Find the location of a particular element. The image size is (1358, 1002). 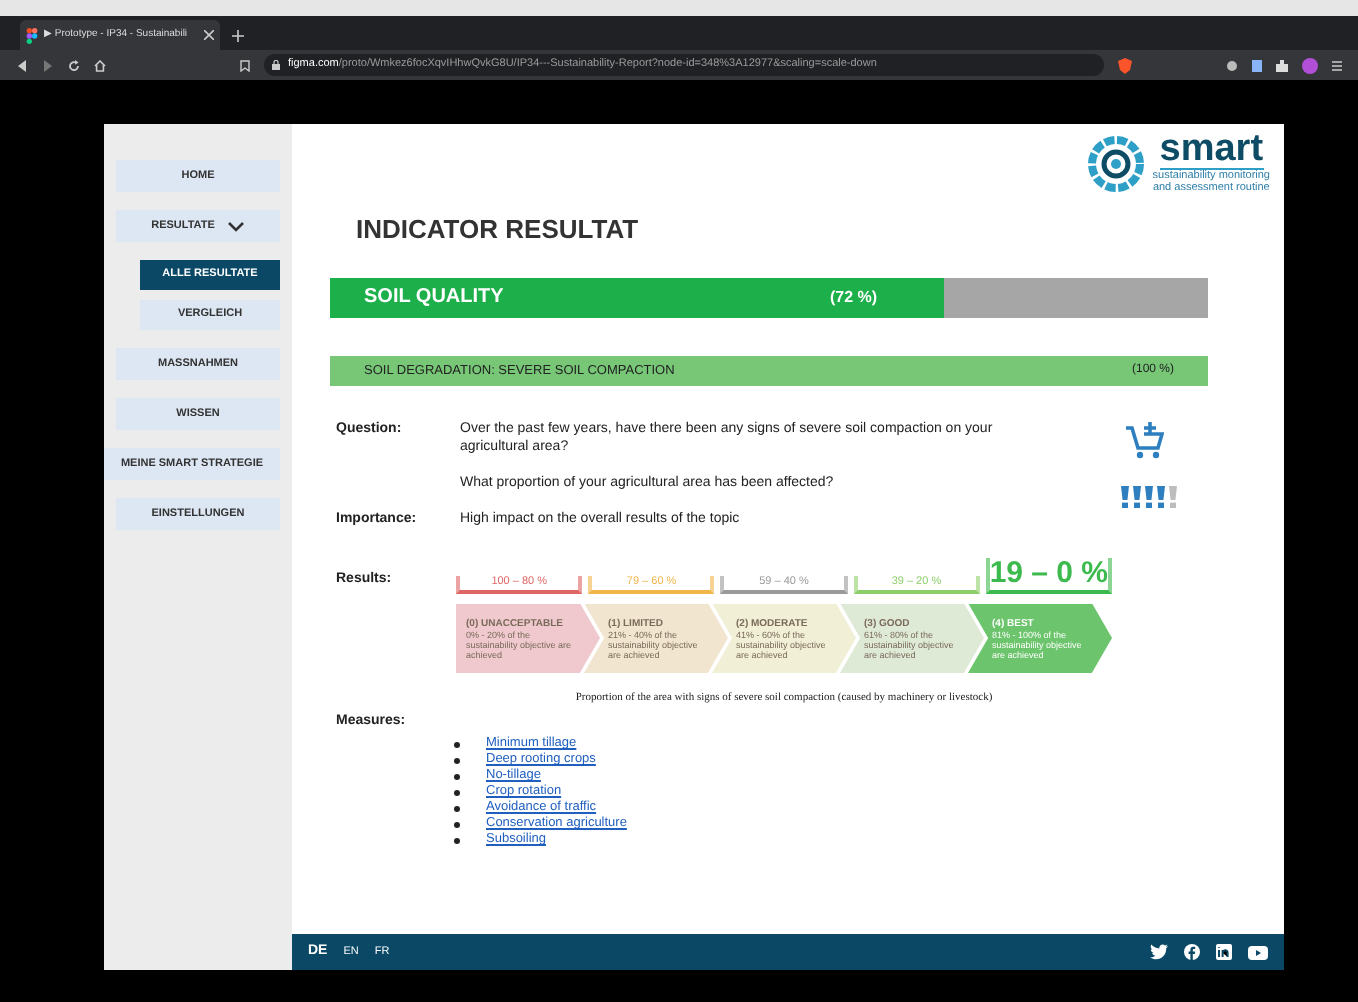

bookmark-icon is located at coordinates (245, 65).